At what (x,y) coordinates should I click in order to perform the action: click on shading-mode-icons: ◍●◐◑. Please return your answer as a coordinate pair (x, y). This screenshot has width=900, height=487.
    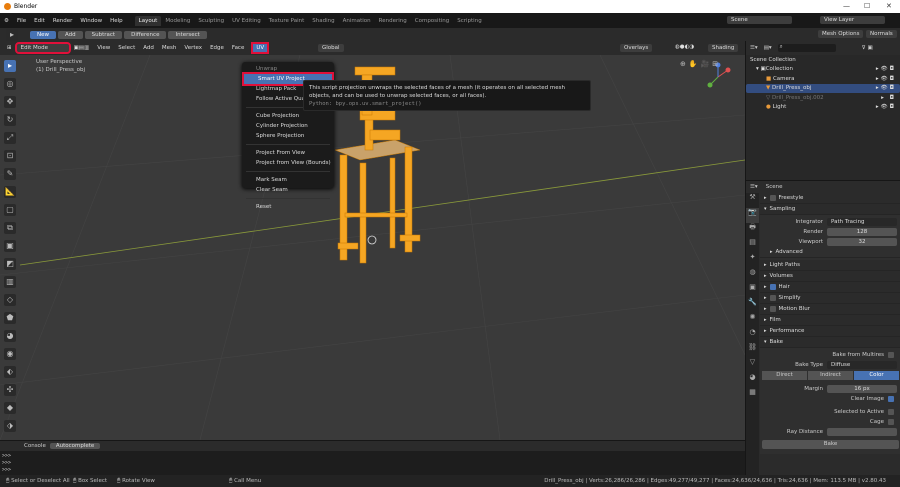
    Looking at the image, I should click on (684, 47).